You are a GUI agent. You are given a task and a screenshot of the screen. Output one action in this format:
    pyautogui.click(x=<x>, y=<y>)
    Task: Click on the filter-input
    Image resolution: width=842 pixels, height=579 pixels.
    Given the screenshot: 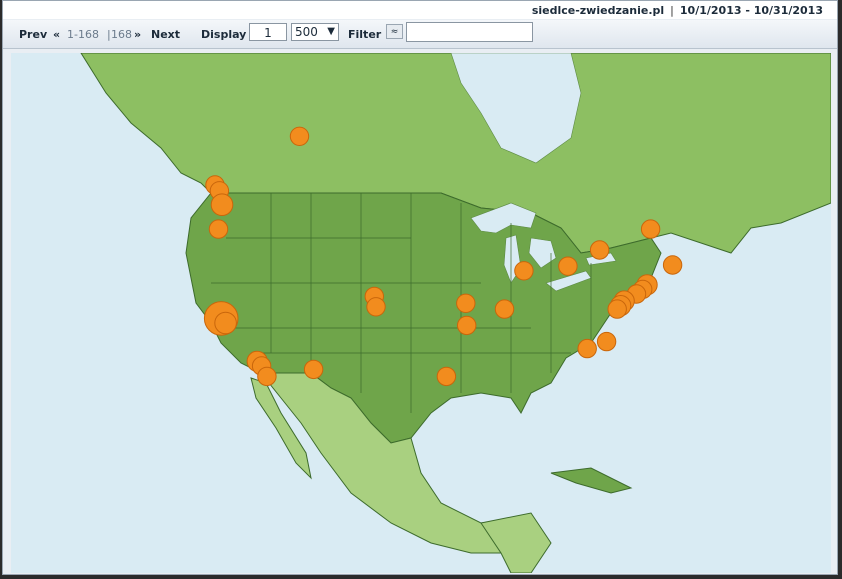 What is the action you would take?
    pyautogui.click(x=469, y=32)
    